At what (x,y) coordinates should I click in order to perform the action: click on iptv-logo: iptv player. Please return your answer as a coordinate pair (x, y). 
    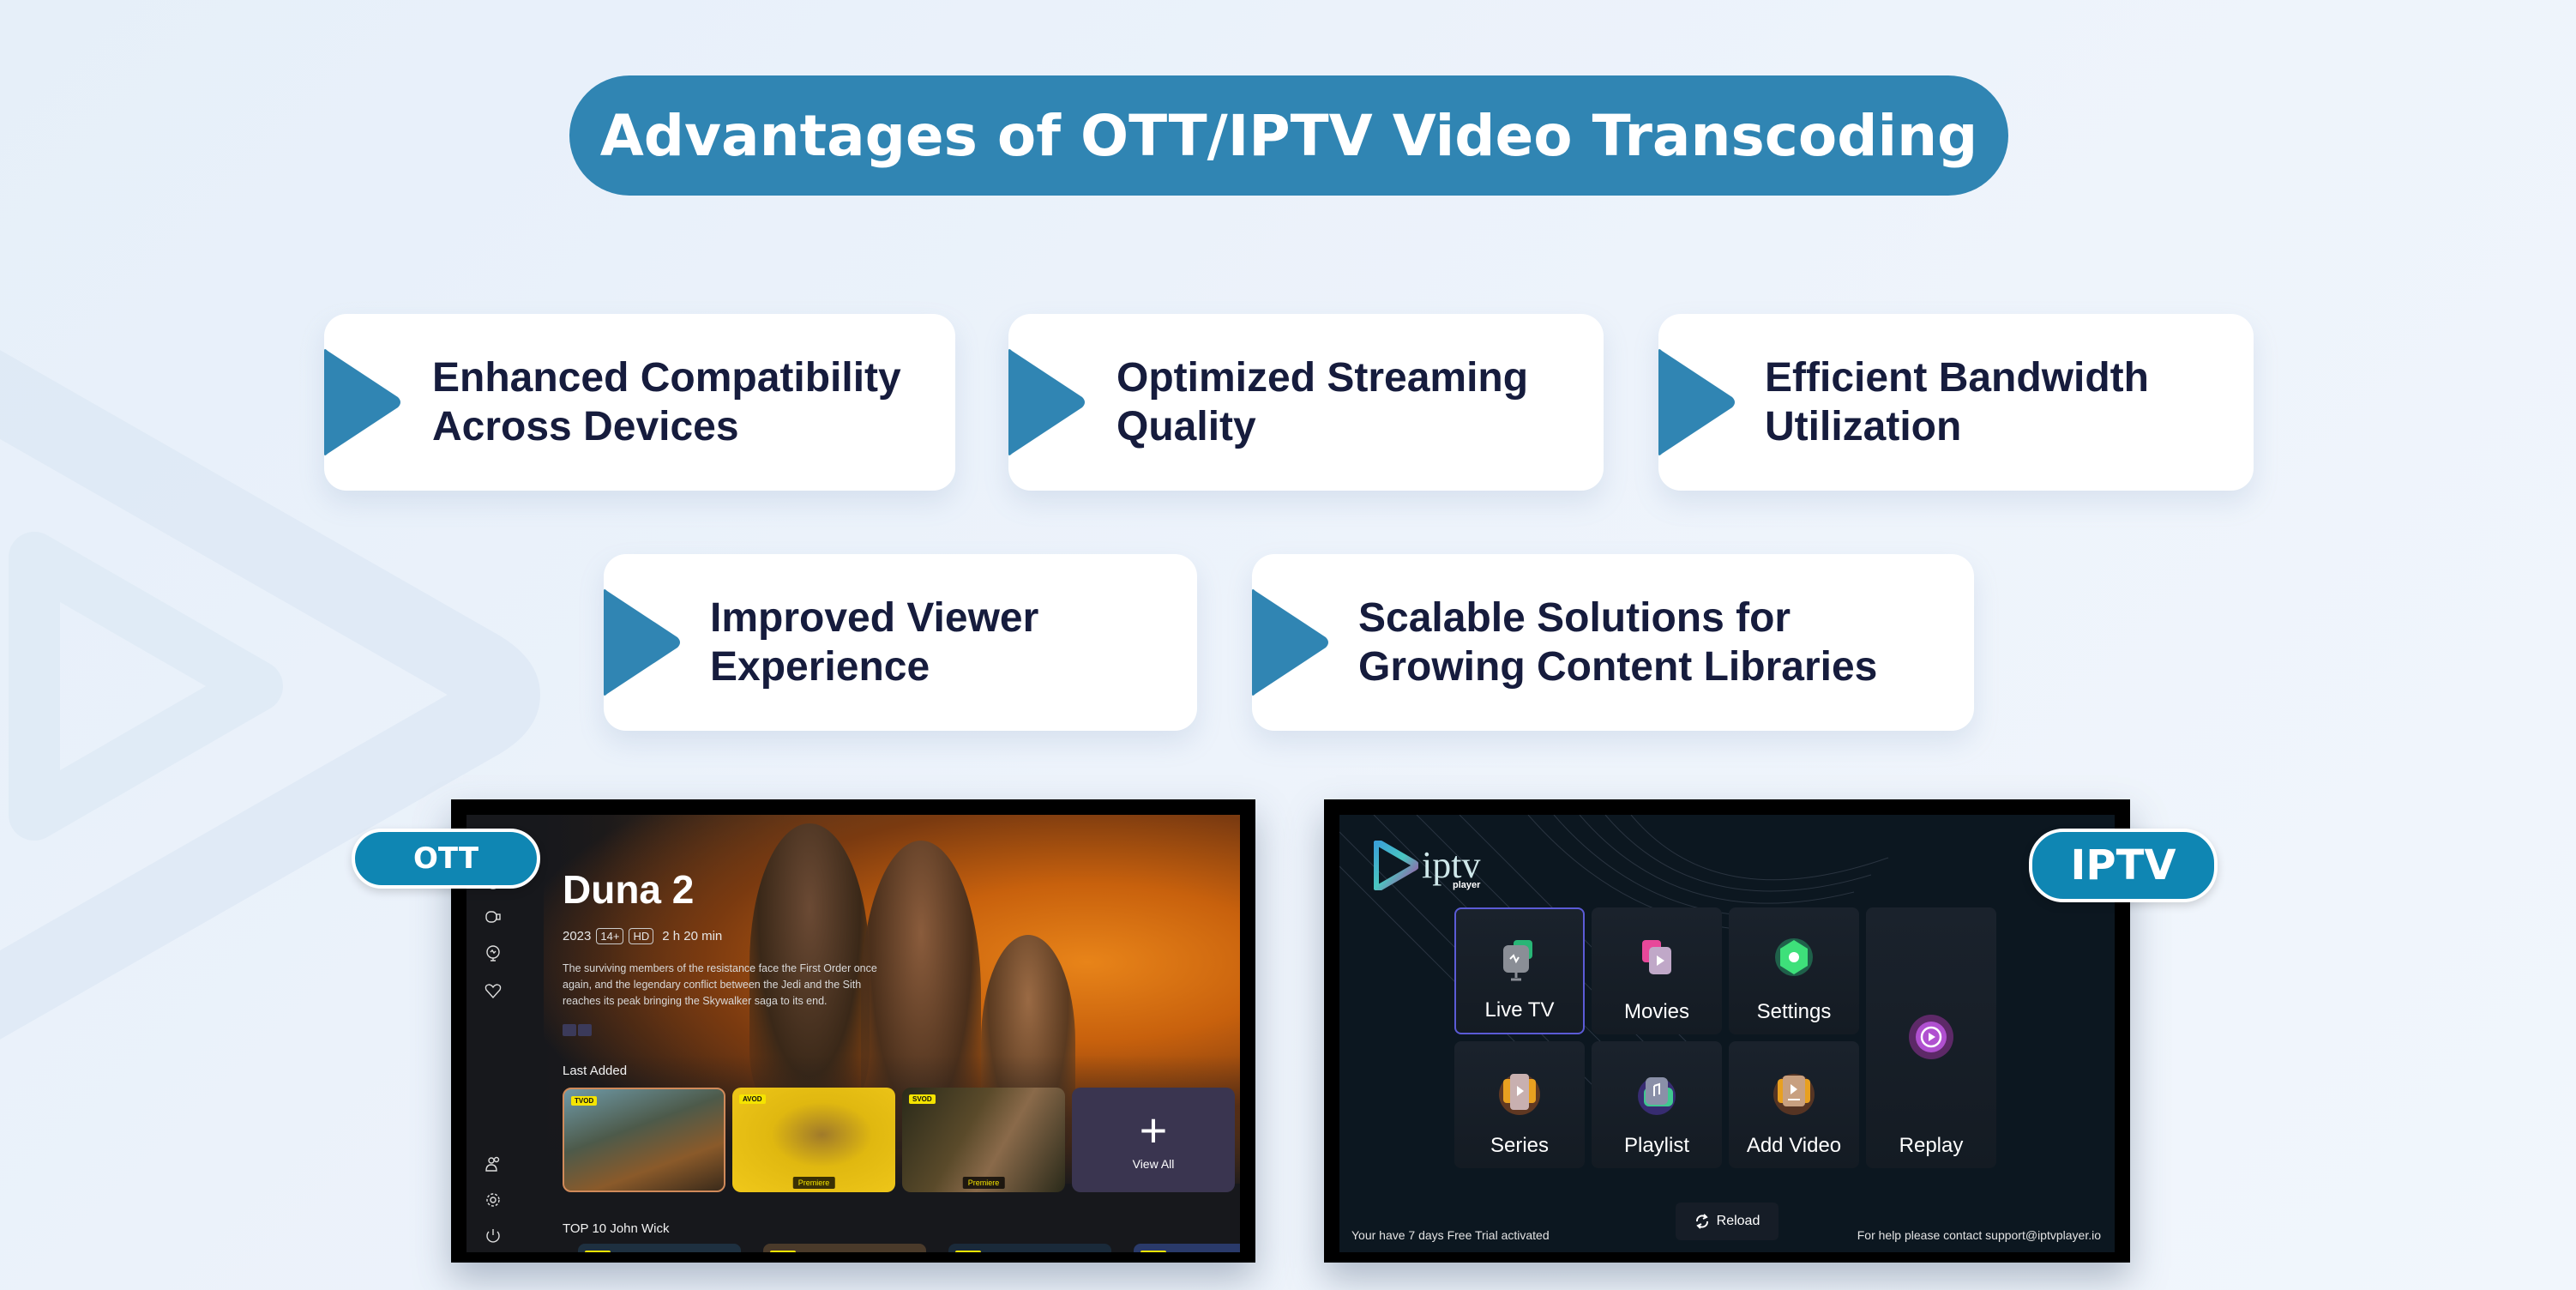
    Looking at the image, I should click on (1427, 865).